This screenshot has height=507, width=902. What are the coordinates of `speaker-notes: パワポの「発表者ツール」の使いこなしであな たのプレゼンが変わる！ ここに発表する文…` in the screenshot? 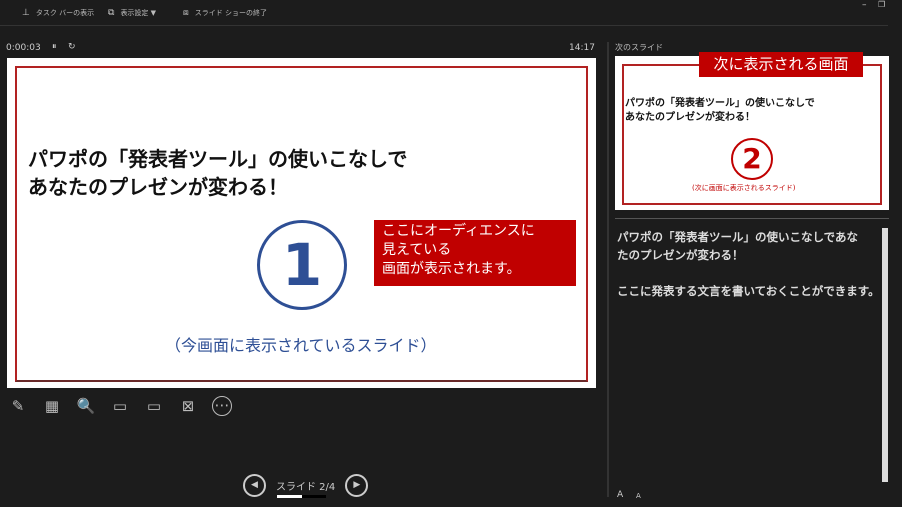 It's located at (749, 264).